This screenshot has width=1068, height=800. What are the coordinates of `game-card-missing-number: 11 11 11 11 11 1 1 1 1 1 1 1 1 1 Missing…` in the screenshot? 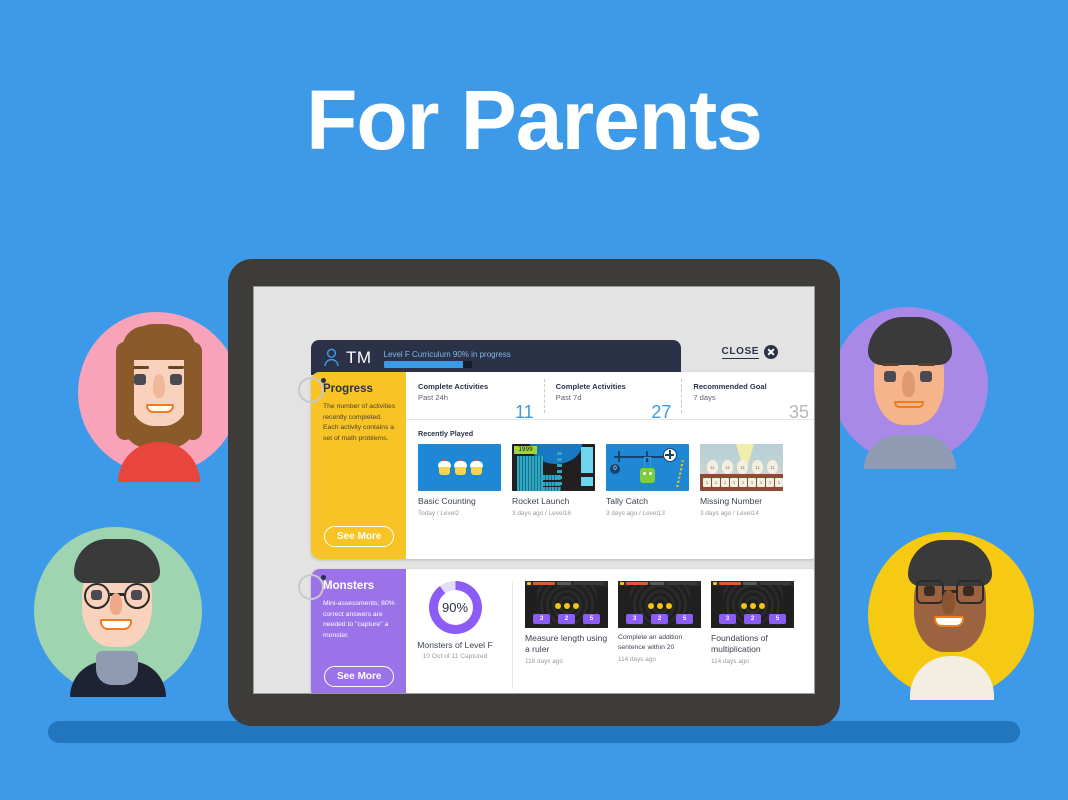 It's located at (741, 480).